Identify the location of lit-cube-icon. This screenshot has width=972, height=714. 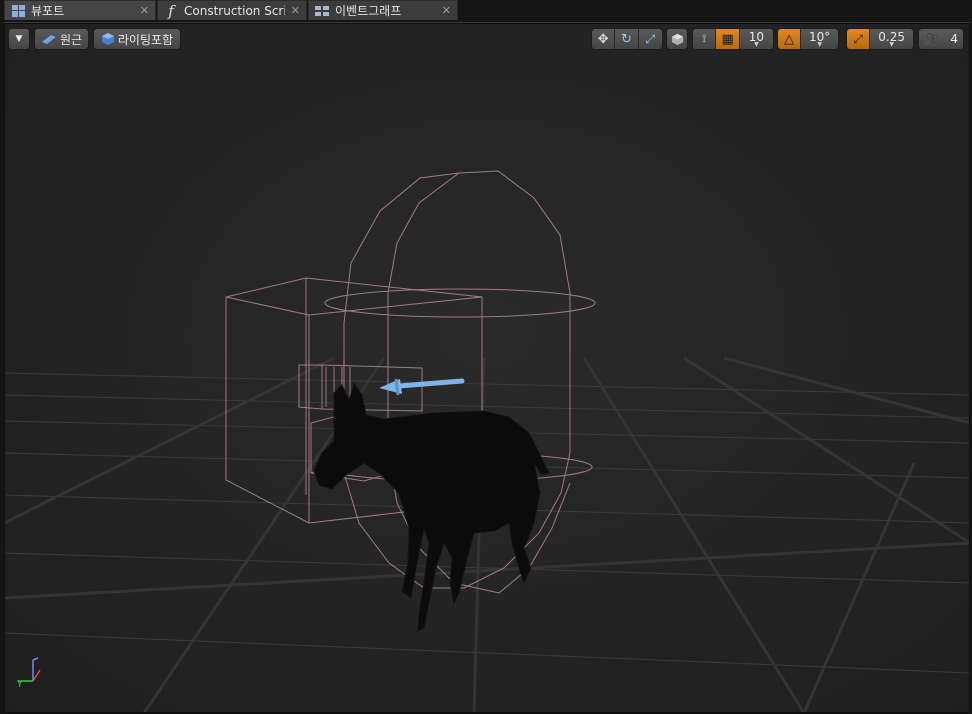
(107, 39).